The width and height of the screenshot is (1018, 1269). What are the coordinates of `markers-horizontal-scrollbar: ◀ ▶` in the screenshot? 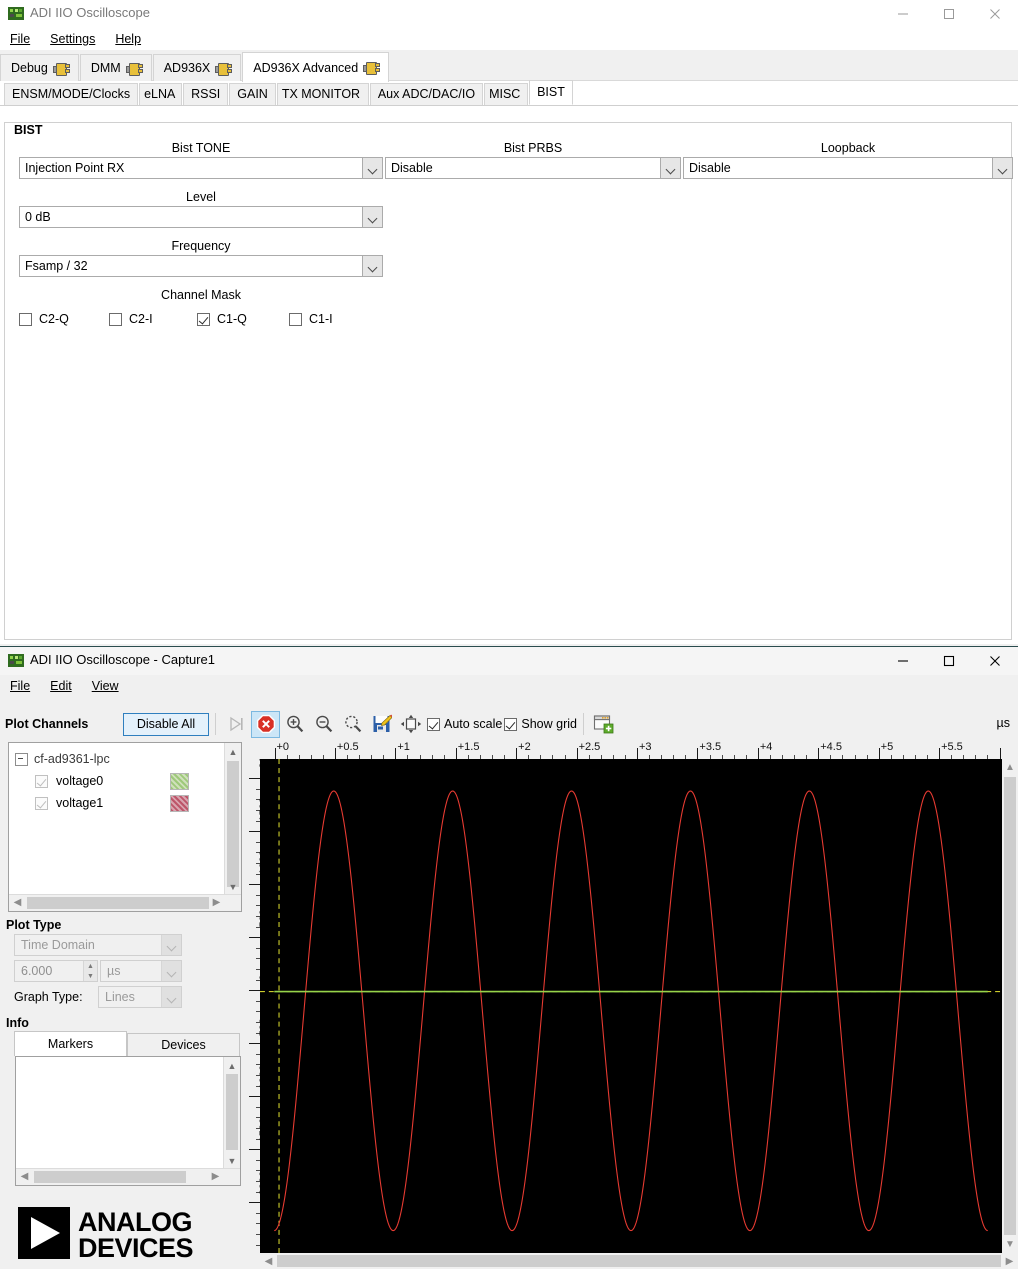 It's located at (128, 1176).